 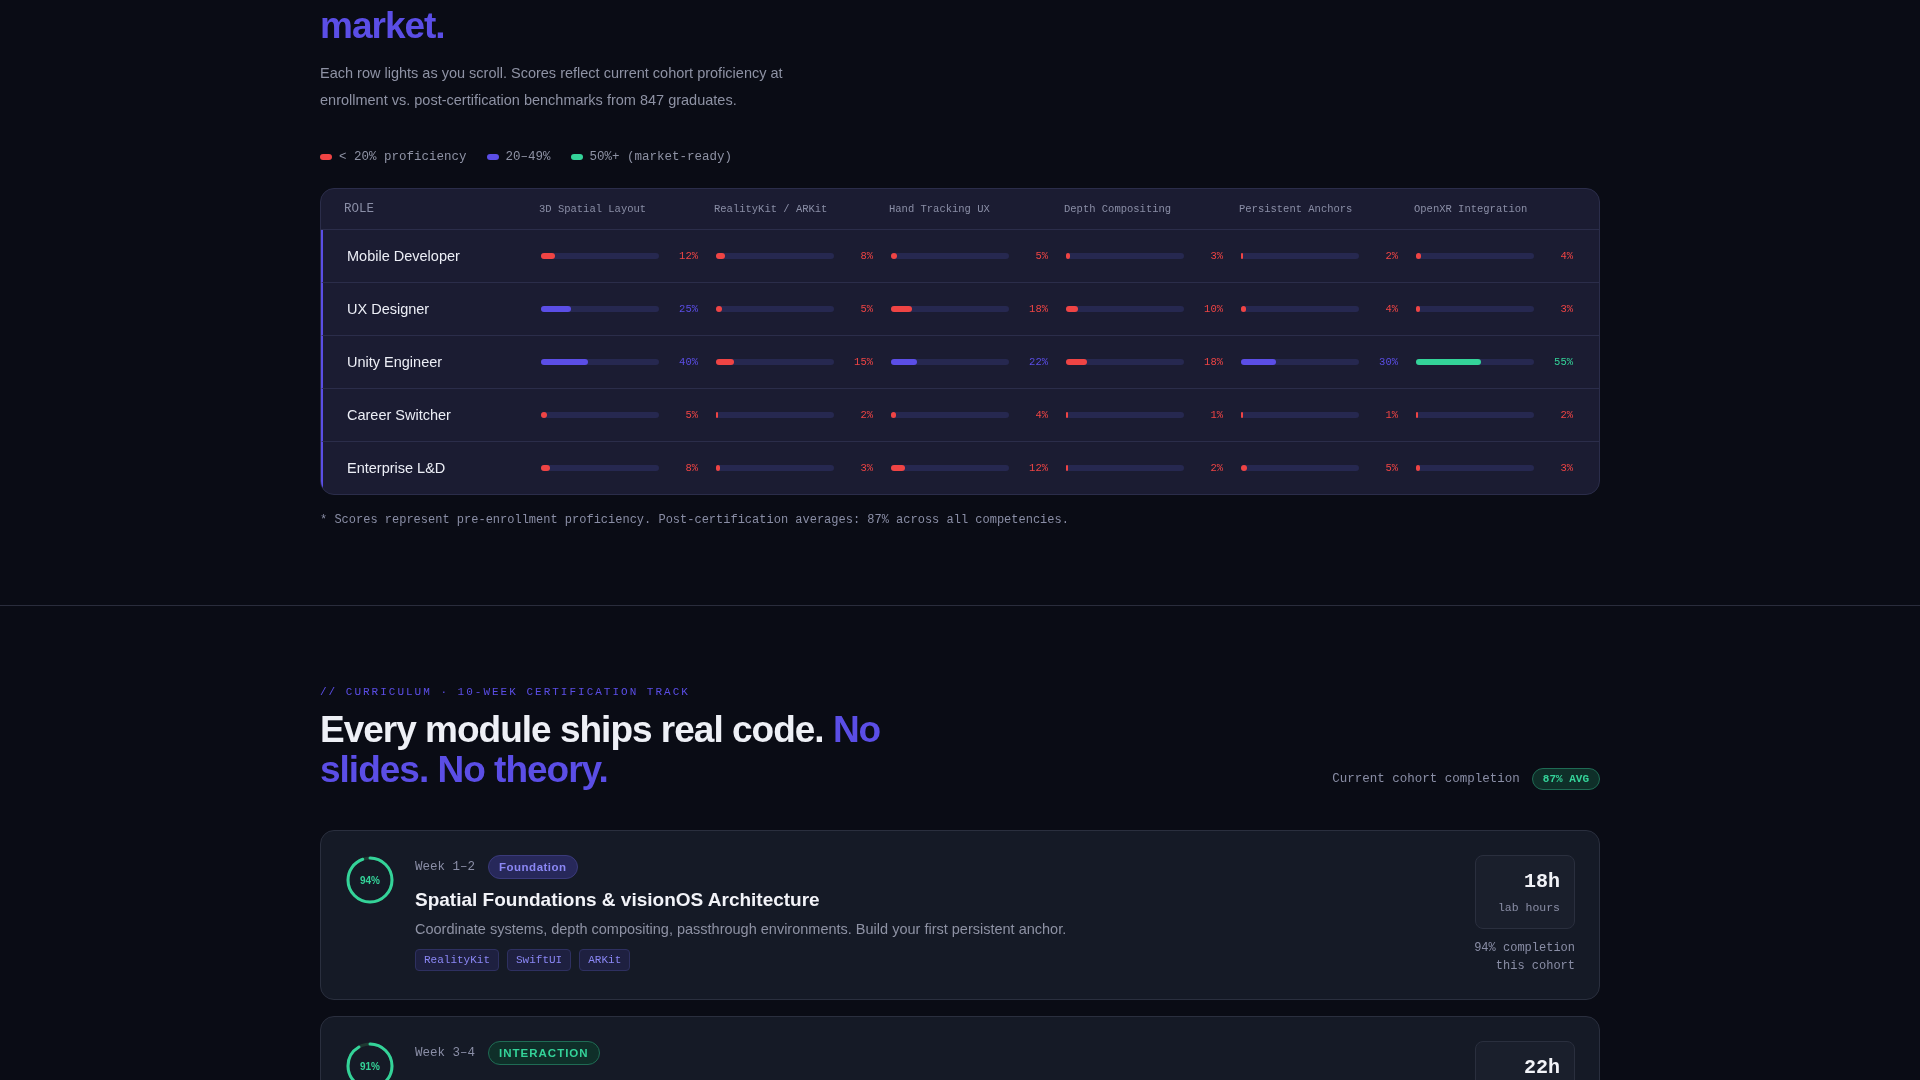 I want to click on week-range: Week 3–4, so click(x=445, y=1053).